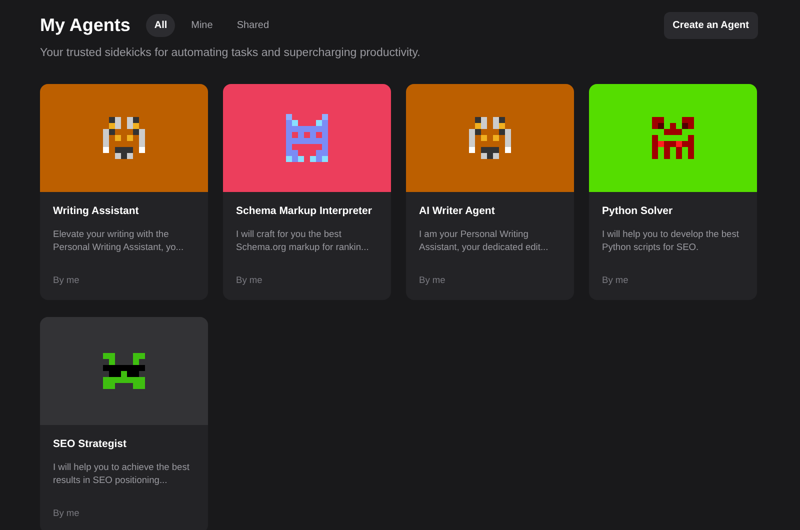 This screenshot has width=800, height=530. Describe the element at coordinates (307, 192) in the screenshot. I see `agent-card: Schema Markup Interpreter I will craft for you the best Schema.org markup for rankin... By me` at that location.